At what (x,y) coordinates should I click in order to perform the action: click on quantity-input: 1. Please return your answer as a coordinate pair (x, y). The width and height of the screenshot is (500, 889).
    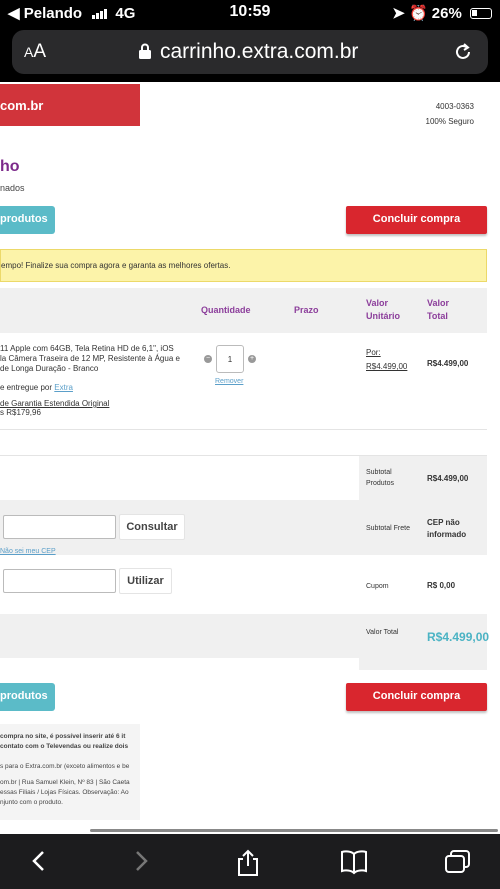
    Looking at the image, I should click on (230, 359).